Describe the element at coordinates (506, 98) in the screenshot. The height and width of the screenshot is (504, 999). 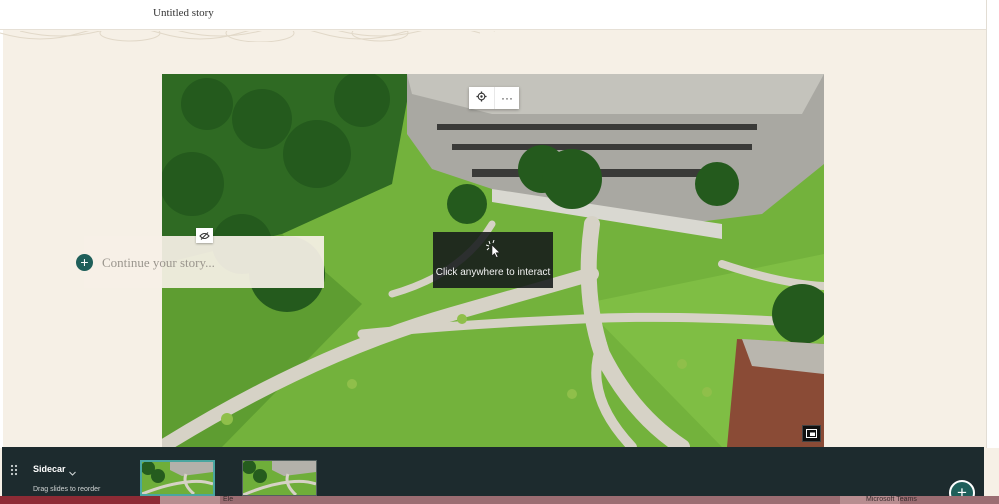
I see `more-options-button: ···` at that location.